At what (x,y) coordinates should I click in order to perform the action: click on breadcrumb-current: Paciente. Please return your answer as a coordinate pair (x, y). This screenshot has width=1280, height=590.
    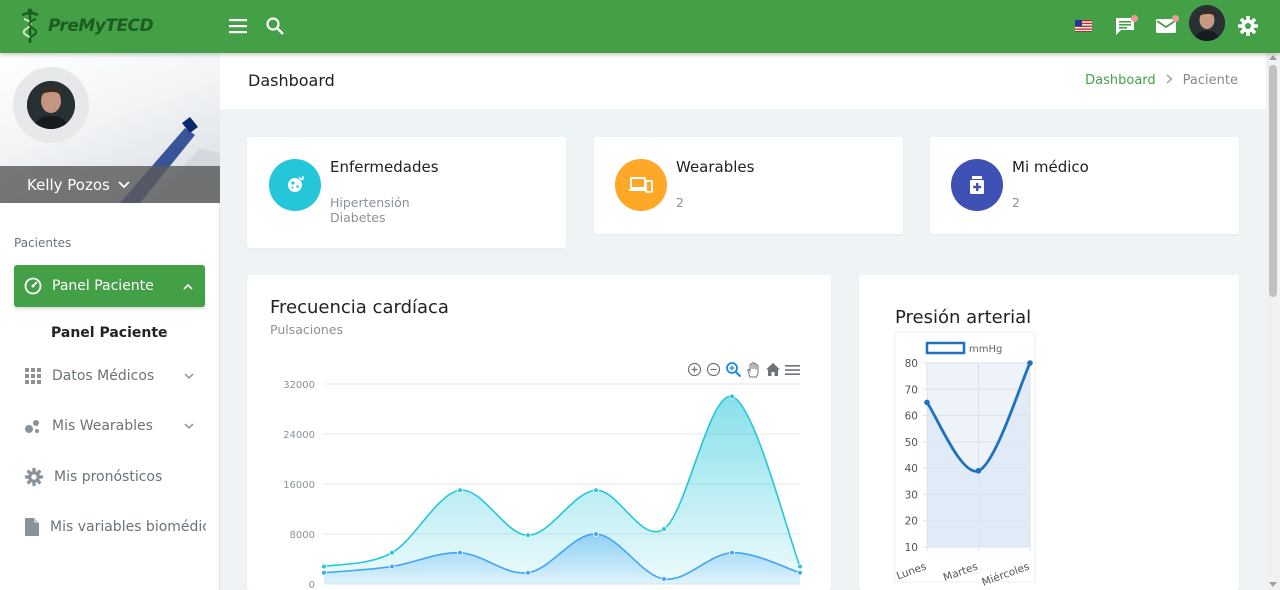
    Looking at the image, I should click on (1210, 80).